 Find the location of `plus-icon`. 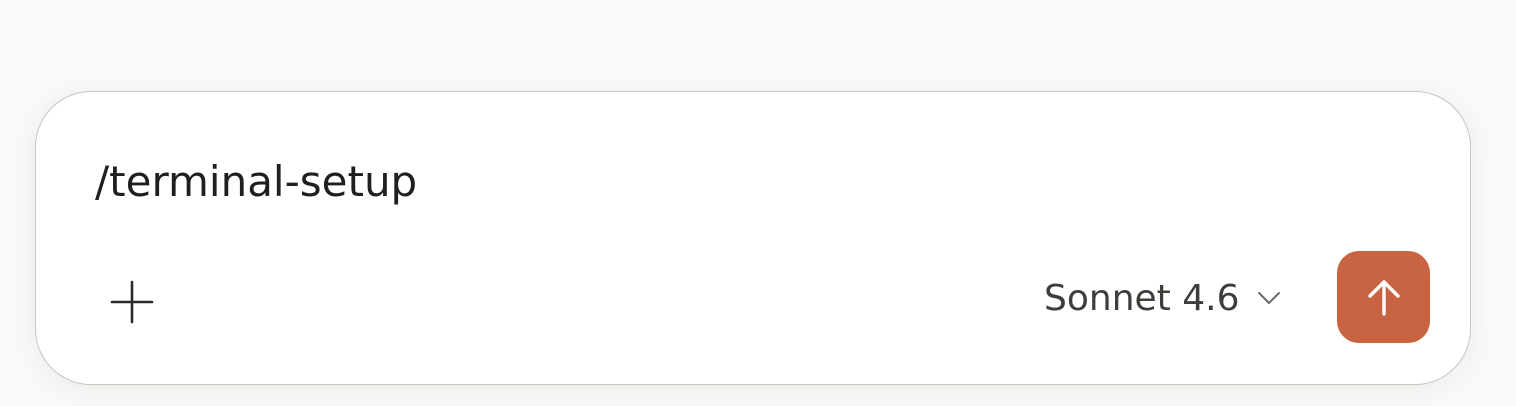

plus-icon is located at coordinates (132, 302).